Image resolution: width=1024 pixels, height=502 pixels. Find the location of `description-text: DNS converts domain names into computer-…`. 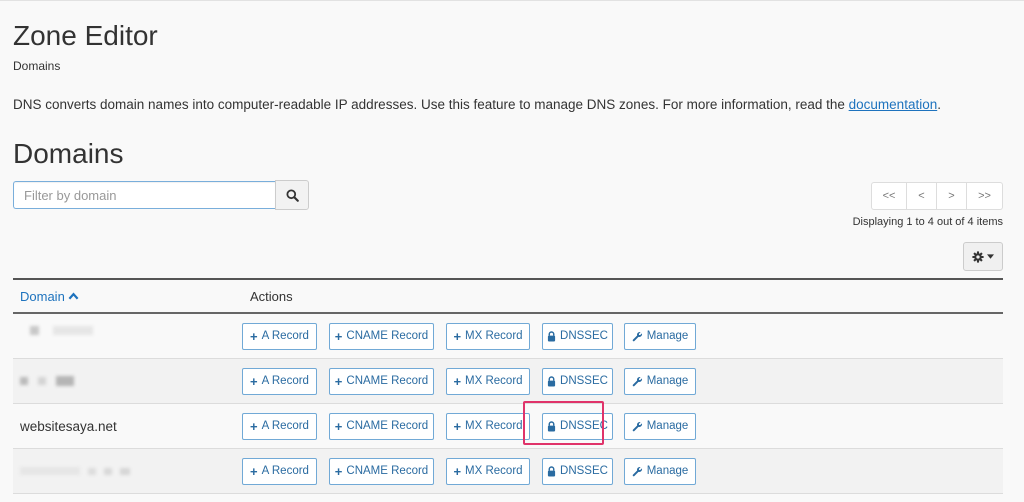

description-text: DNS converts domain names into computer-… is located at coordinates (431, 104).